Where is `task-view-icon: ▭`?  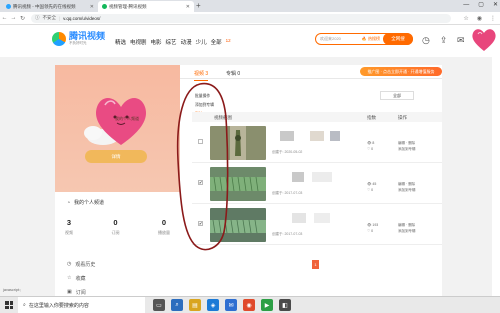
task-view-icon: ▭ is located at coordinates (159, 305).